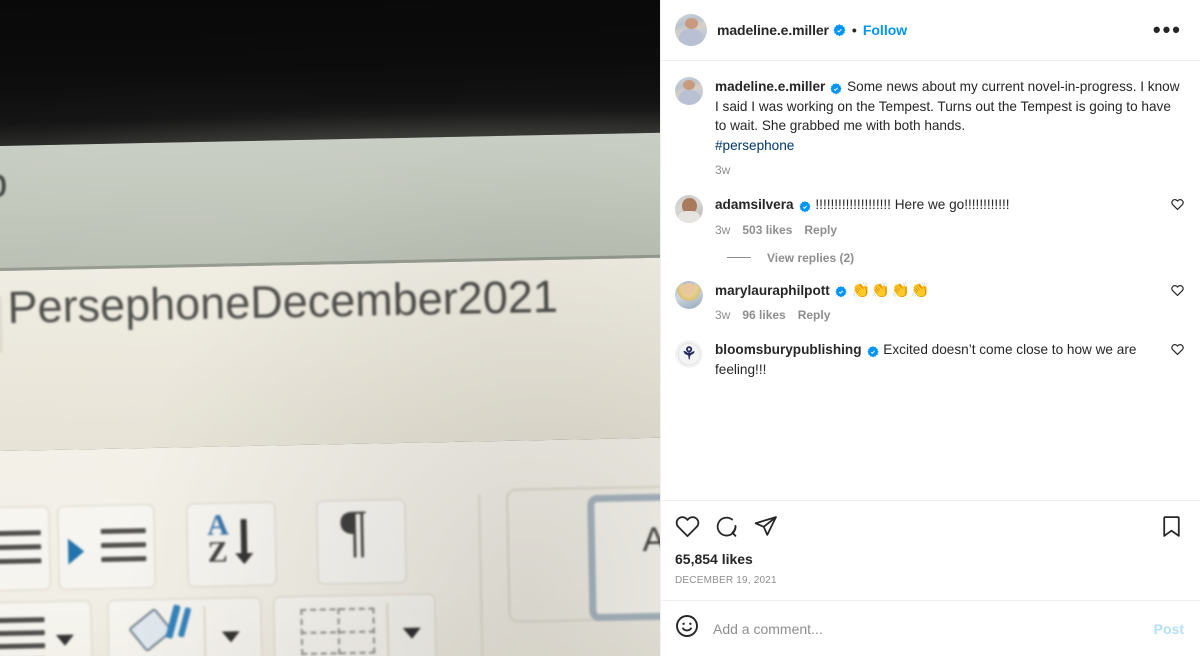 Image resolution: width=1200 pixels, height=656 pixels. What do you see at coordinates (185, 626) in the screenshot?
I see `shading-icon` at bounding box center [185, 626].